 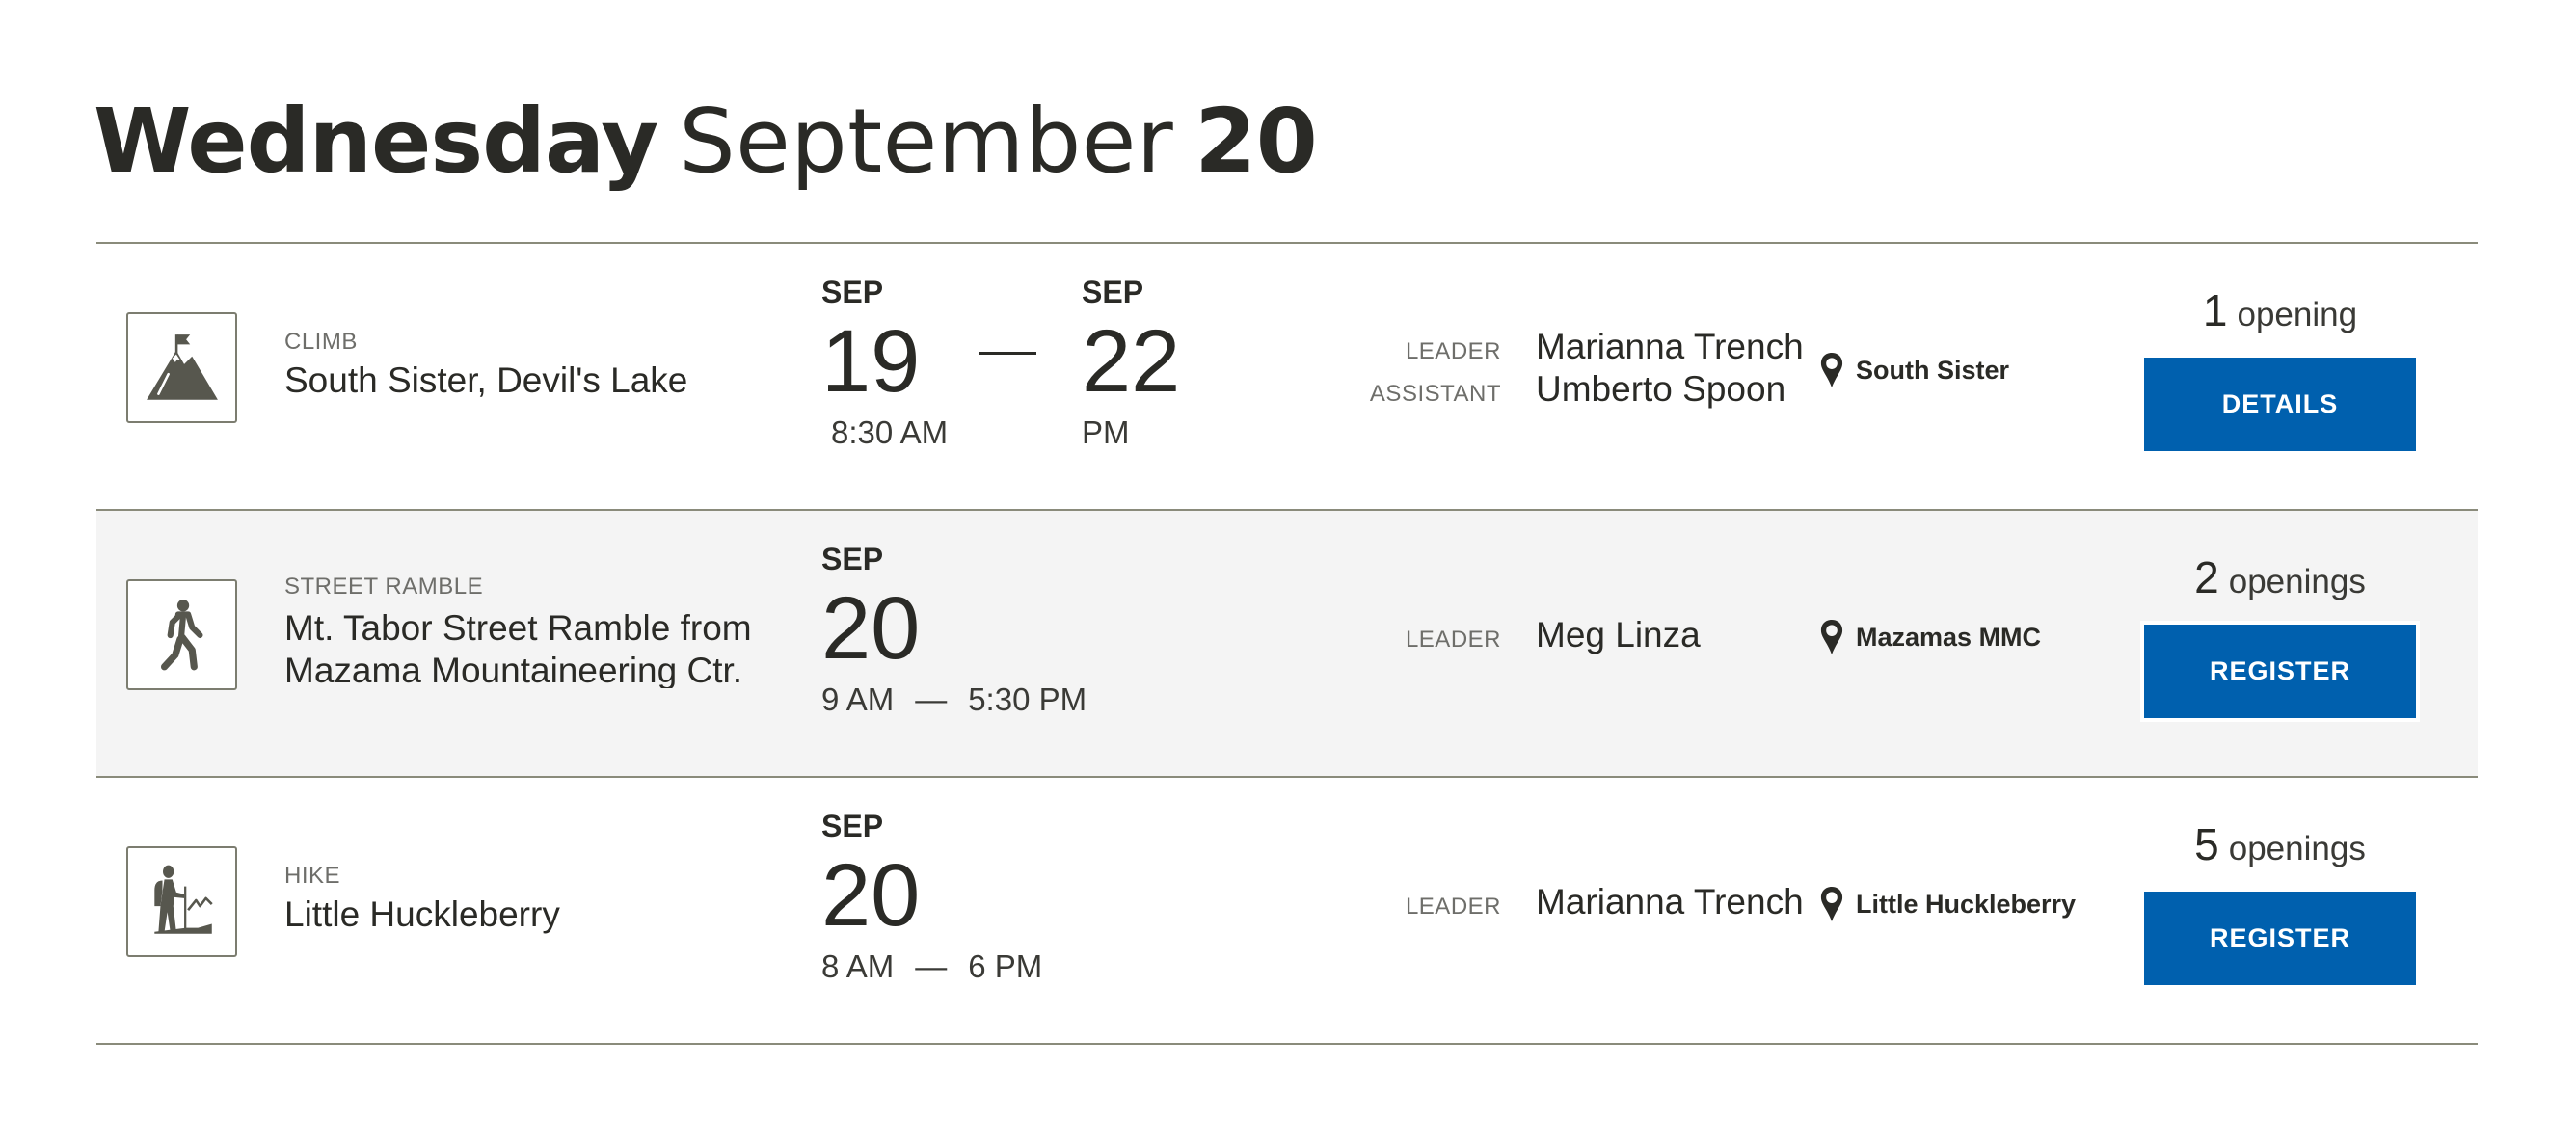 What do you see at coordinates (1933, 370) in the screenshot?
I see `location-name: South Sister` at bounding box center [1933, 370].